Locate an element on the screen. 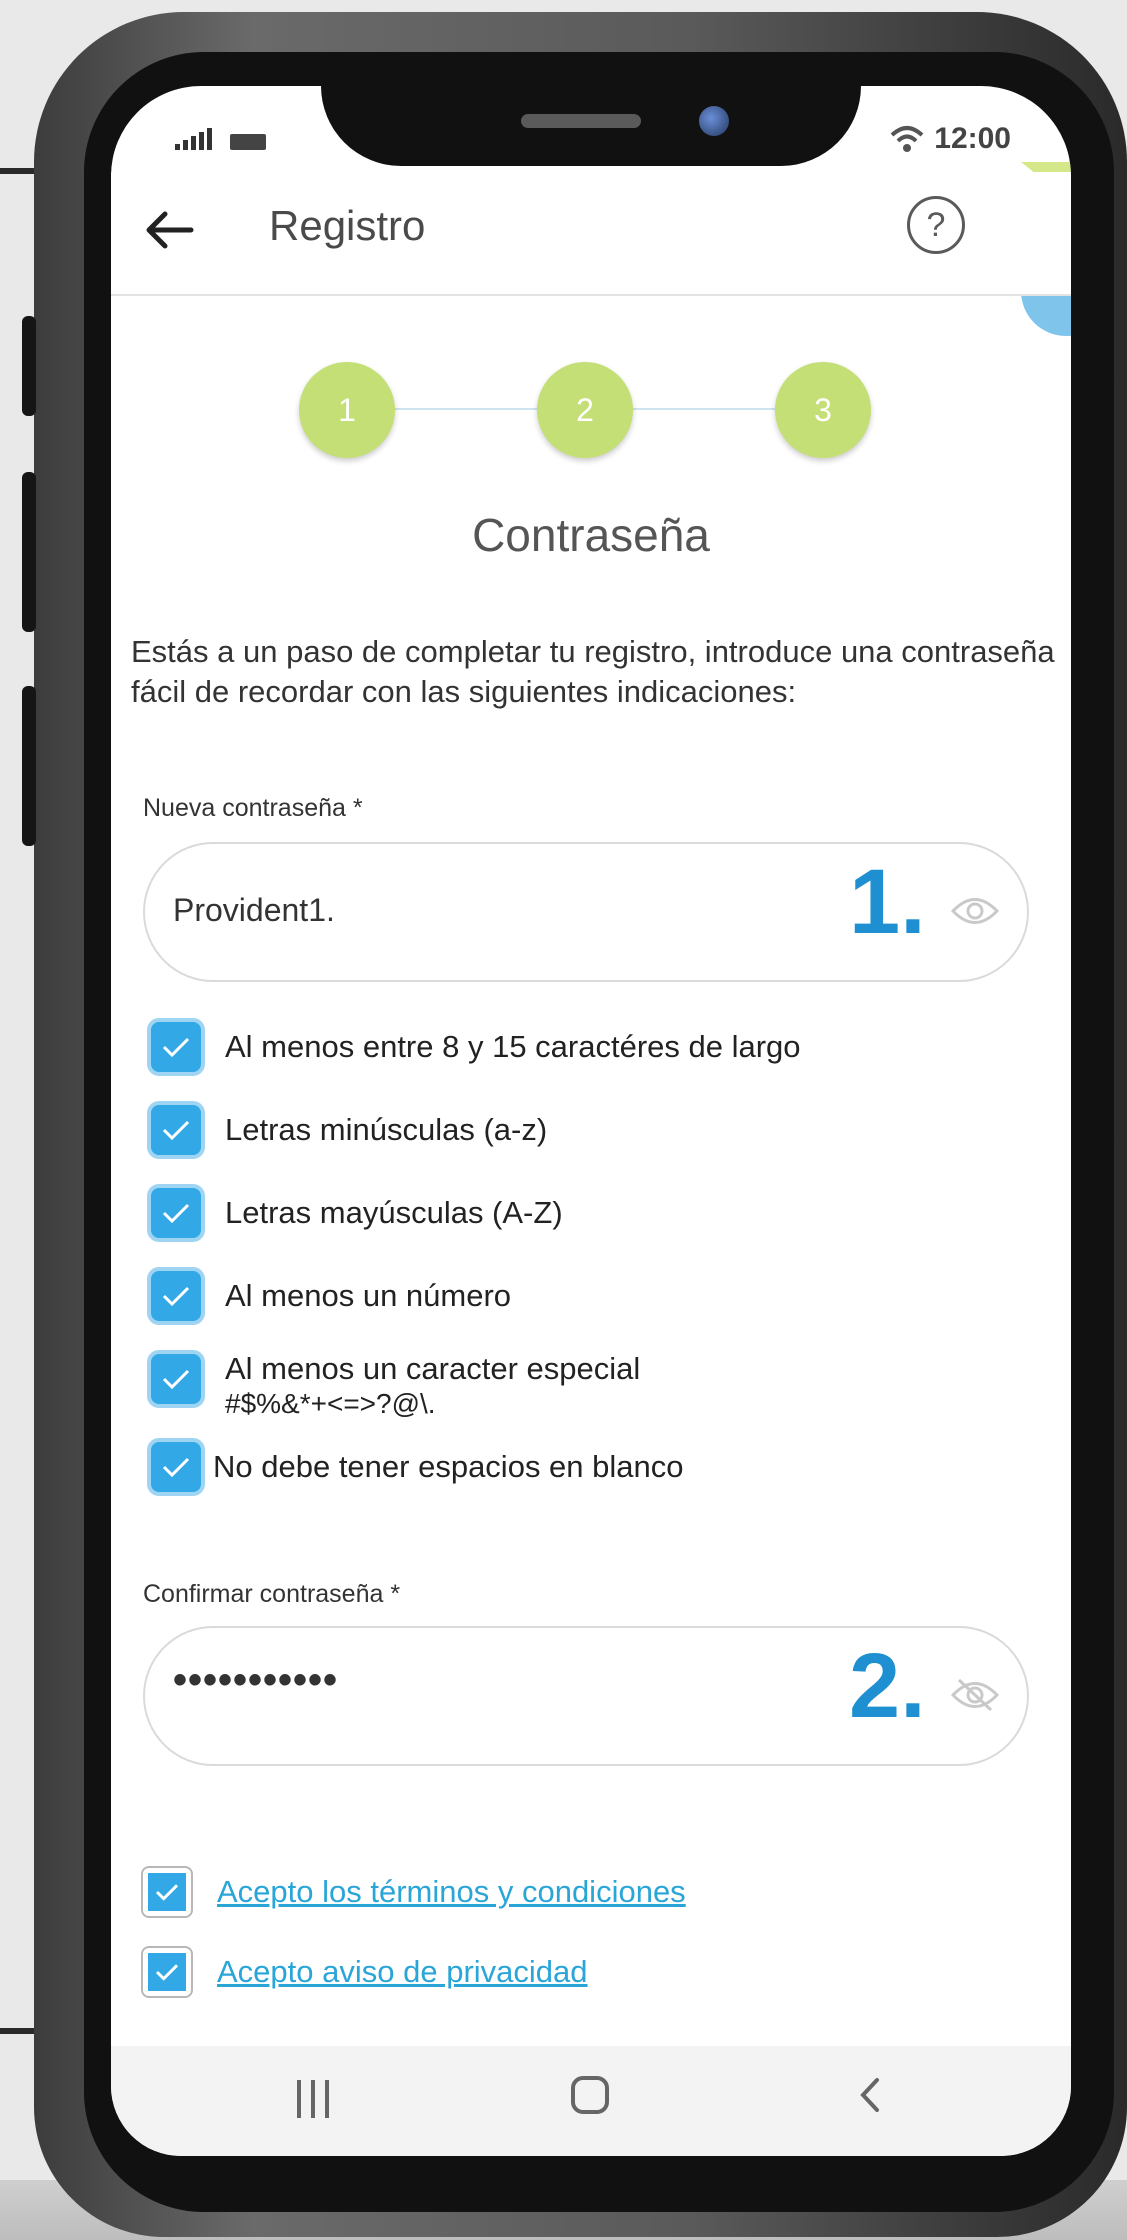 The image size is (1127, 2240). privacy-checkbox is located at coordinates (167, 1972).